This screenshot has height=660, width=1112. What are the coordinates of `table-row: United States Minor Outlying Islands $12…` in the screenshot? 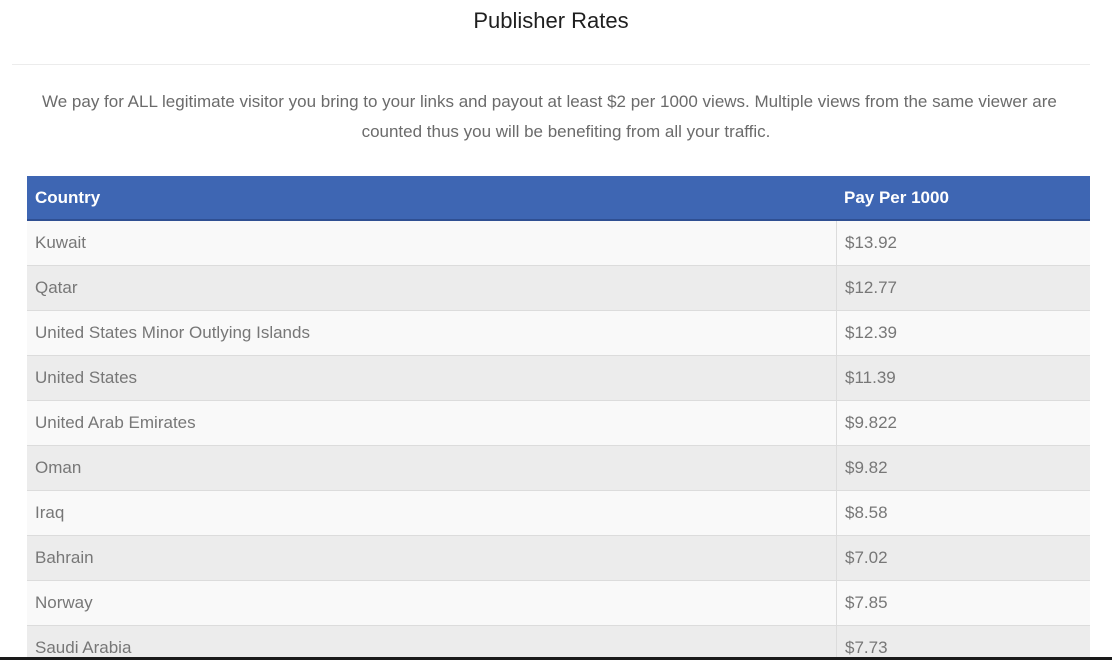 It's located at (558, 333).